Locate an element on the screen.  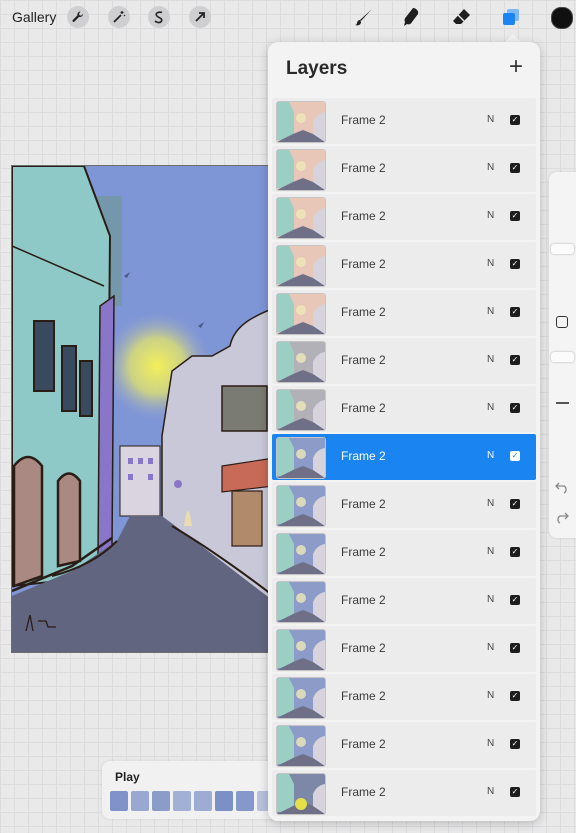
opacity-slider-handle is located at coordinates (562, 357).